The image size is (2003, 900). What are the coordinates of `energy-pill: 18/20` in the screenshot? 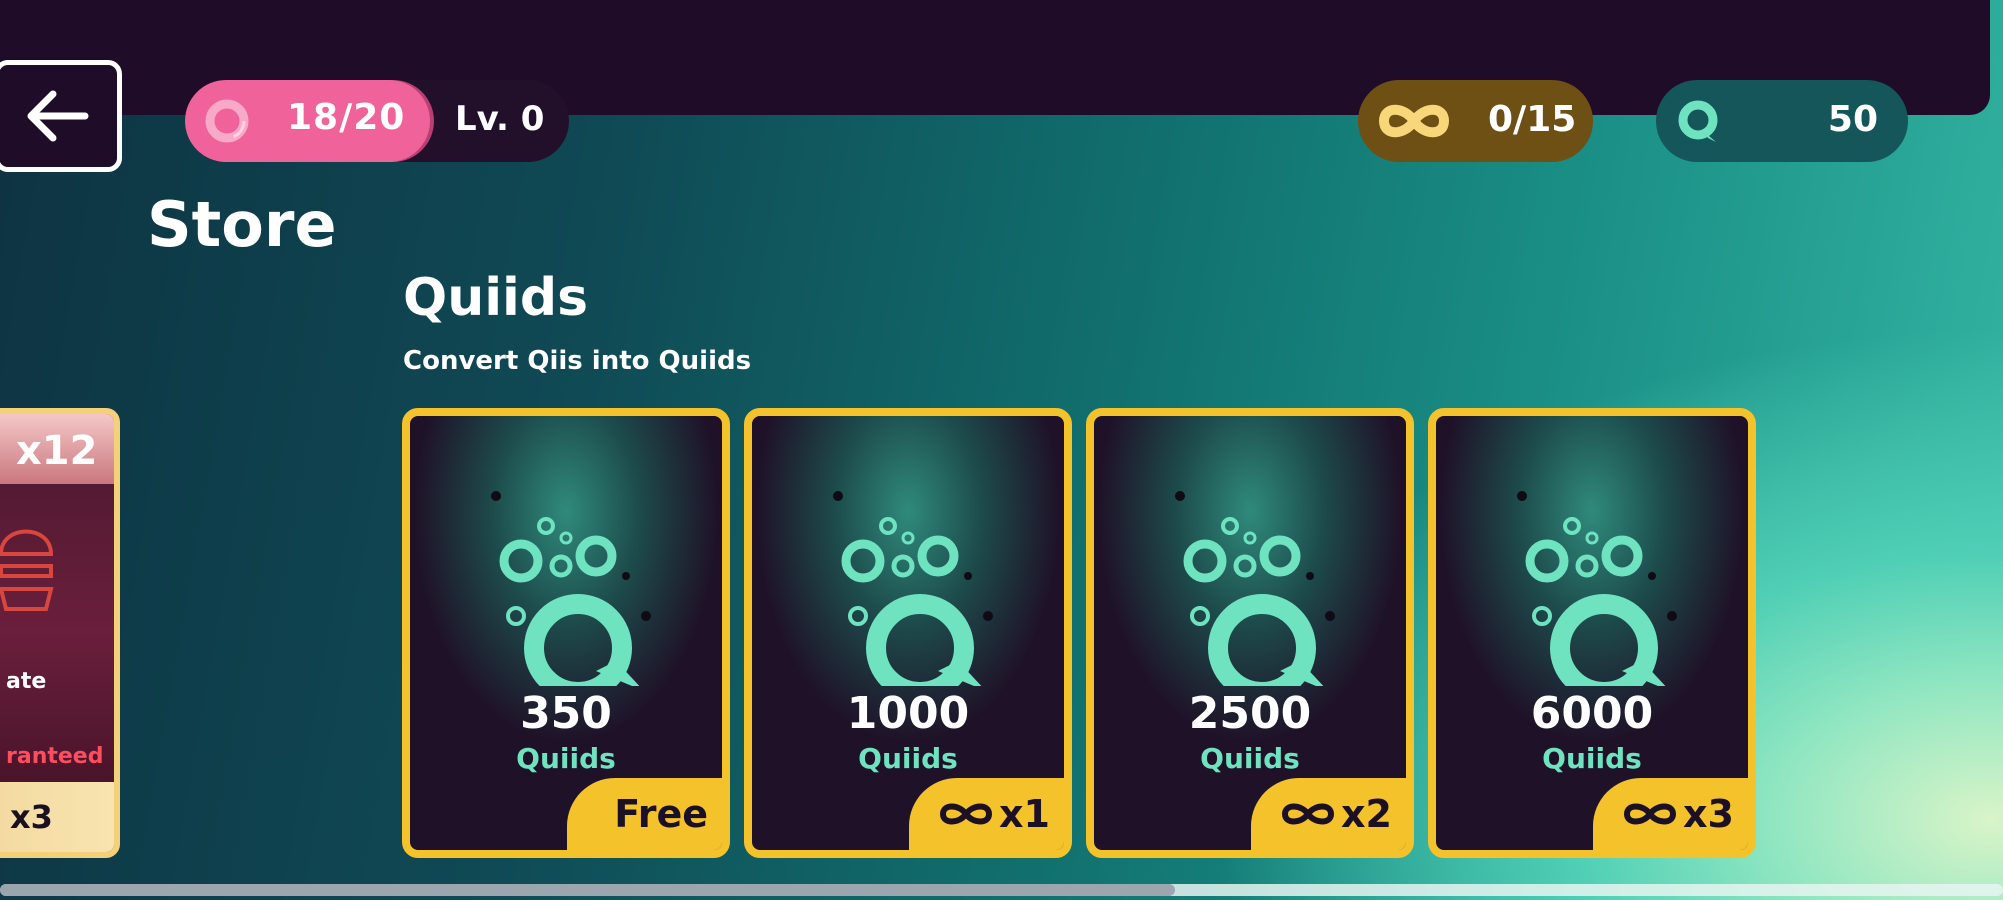 It's located at (307, 121).